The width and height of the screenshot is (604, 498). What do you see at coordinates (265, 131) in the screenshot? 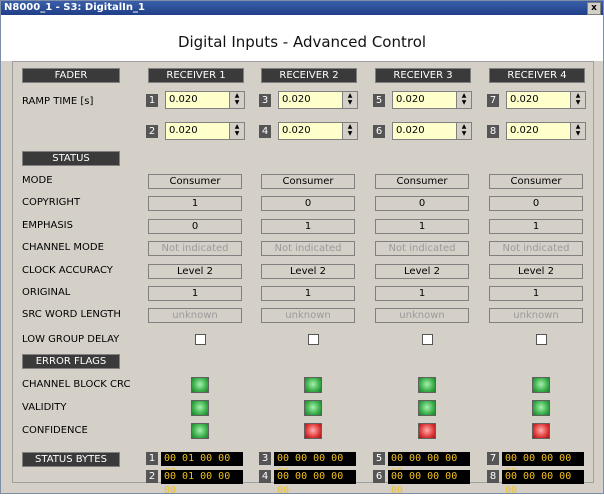
I see `channel-number: 4` at bounding box center [265, 131].